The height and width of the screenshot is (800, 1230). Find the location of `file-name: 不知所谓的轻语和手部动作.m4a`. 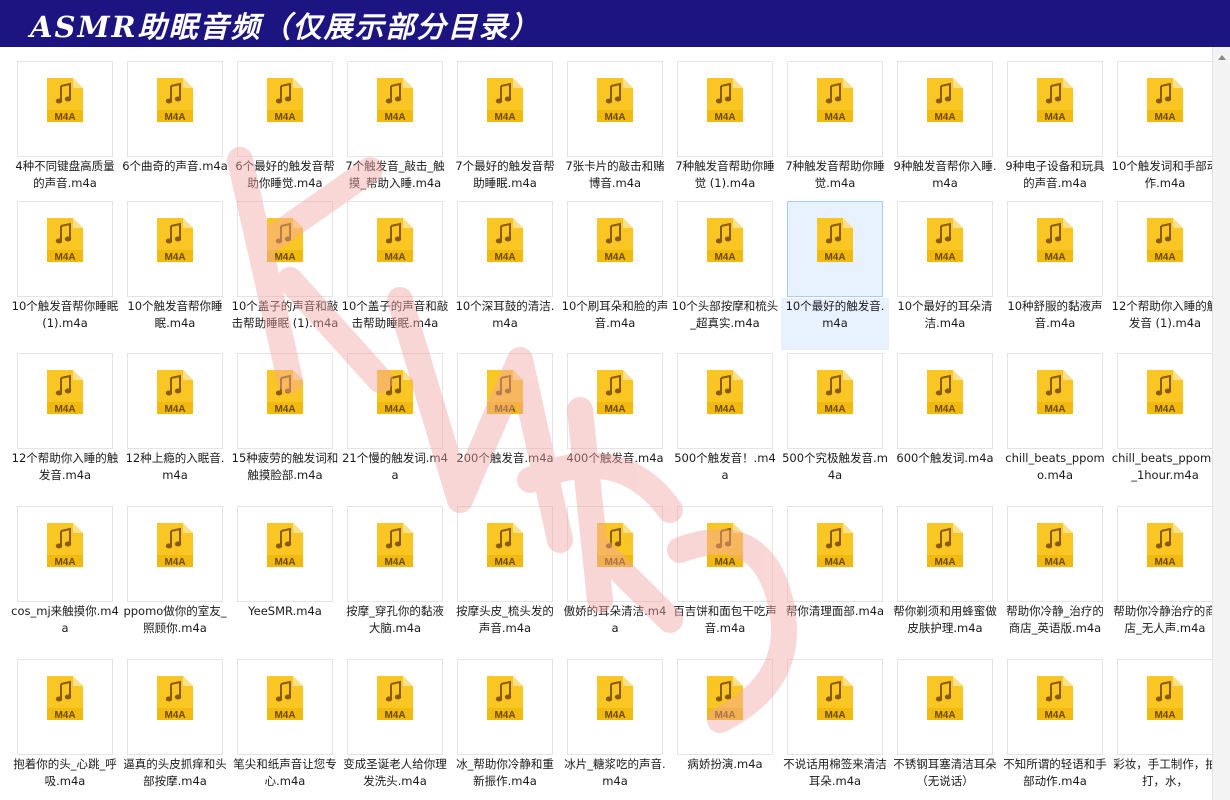

file-name: 不知所谓的轻语和手部动作.m4a is located at coordinates (1055, 778).